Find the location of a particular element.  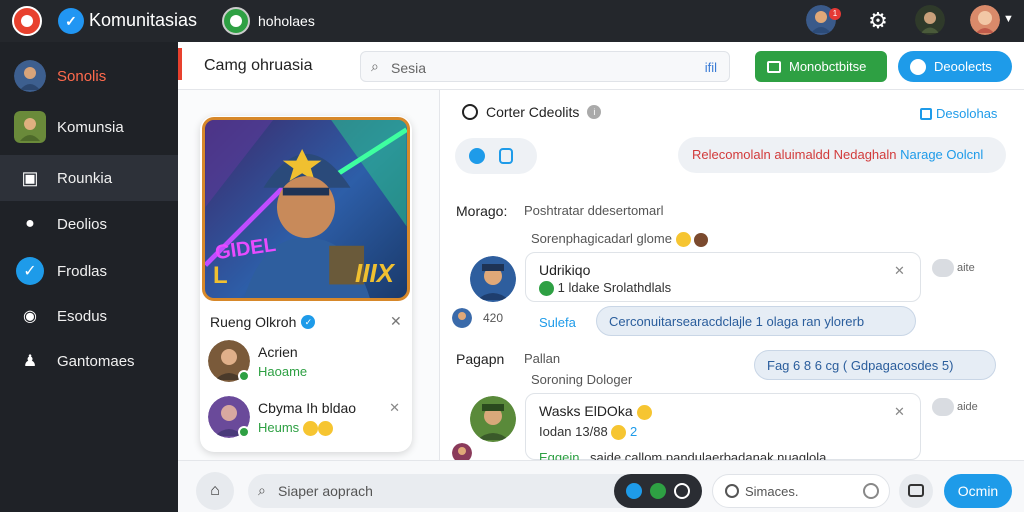

sidebar-item-rounkia: ▣ Rounkia is located at coordinates (93, 178).